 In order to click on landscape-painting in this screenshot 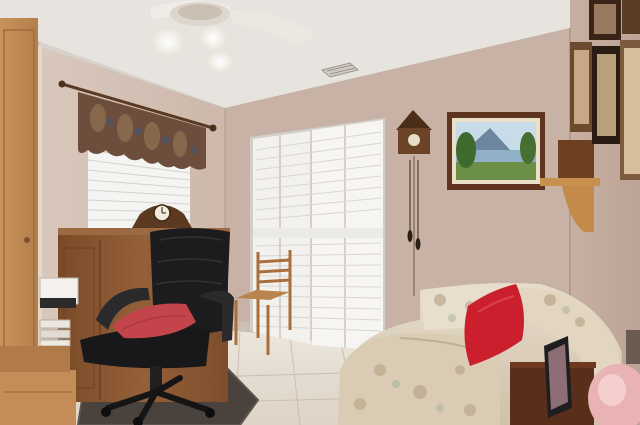, I will do `click(496, 151)`.